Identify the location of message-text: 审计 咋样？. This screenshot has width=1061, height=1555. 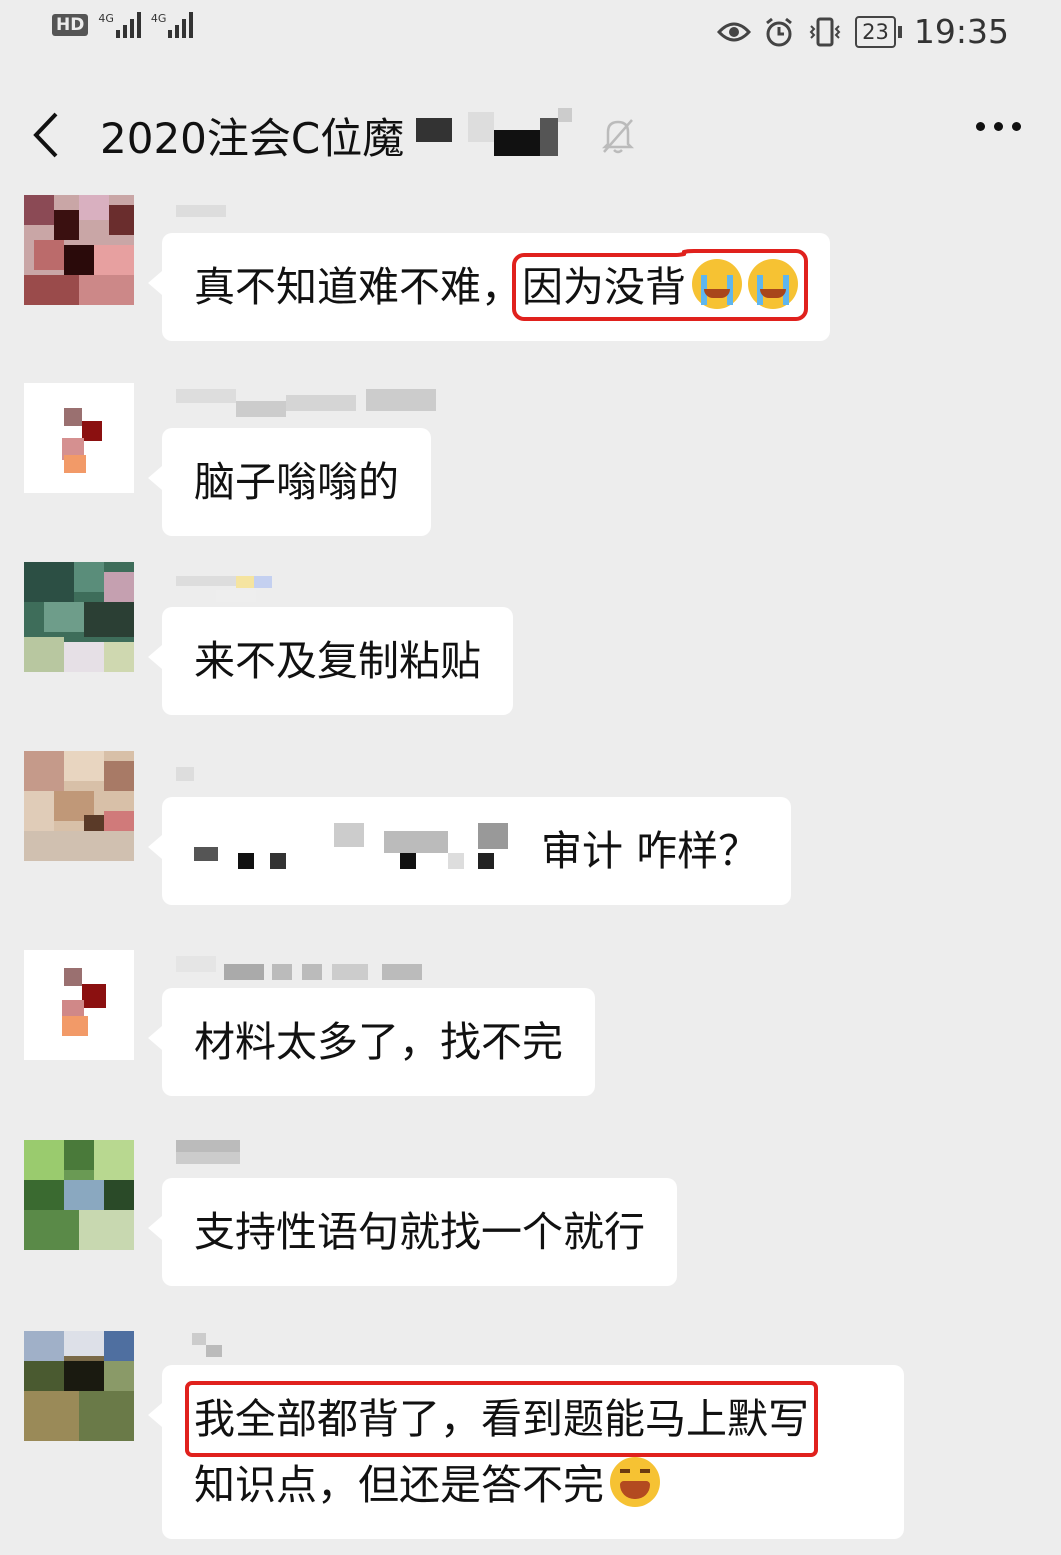
(650, 851).